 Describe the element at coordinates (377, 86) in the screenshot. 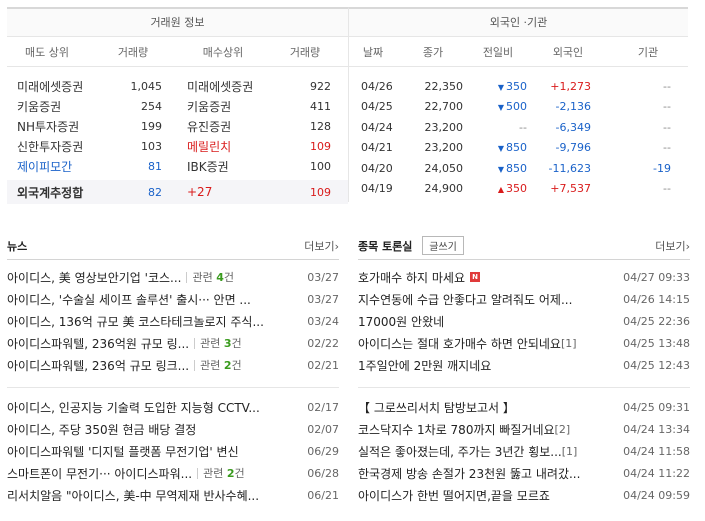

I see `row-date: 04/26` at that location.